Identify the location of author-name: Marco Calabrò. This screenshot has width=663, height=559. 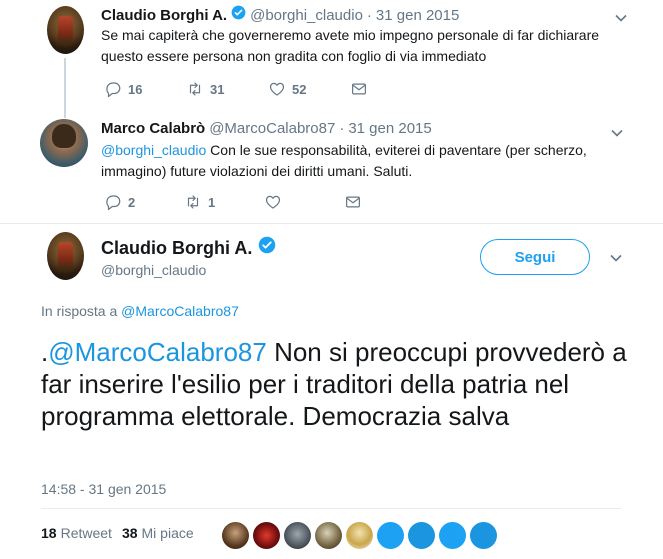
(153, 128).